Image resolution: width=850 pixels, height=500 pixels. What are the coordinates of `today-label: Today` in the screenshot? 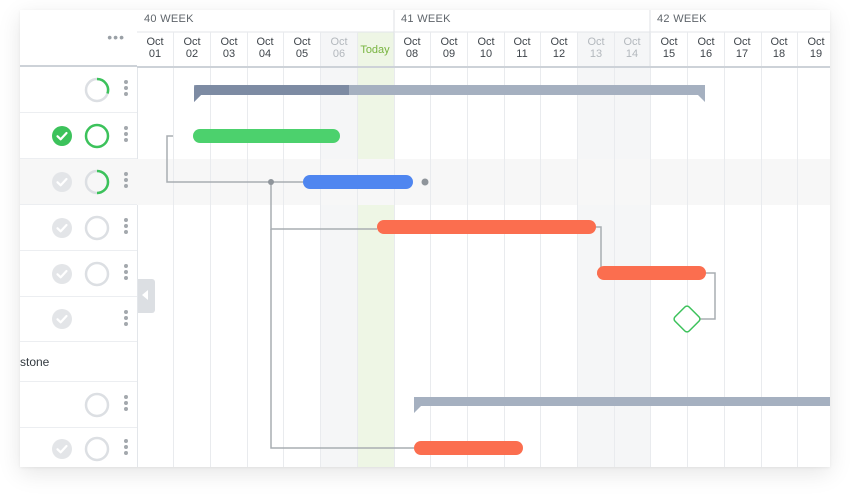 It's located at (375, 50).